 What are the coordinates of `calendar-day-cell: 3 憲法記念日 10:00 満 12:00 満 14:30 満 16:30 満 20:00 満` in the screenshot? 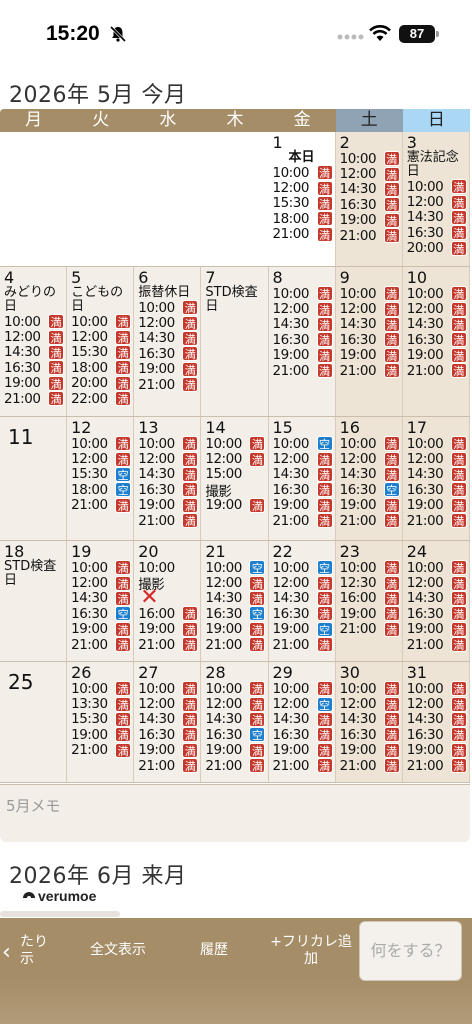 It's located at (436, 199).